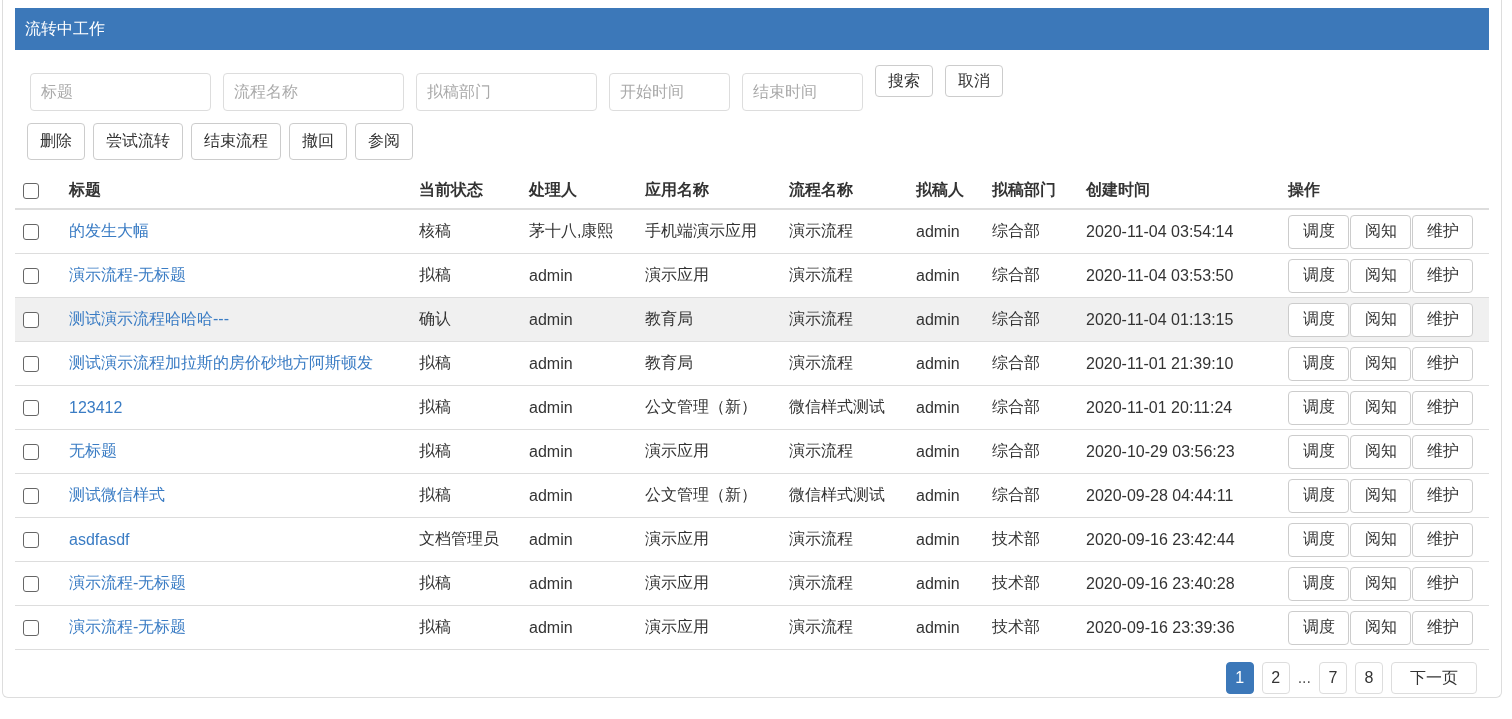  Describe the element at coordinates (109, 230) in the screenshot. I see `title-link: 的发生大幅` at that location.